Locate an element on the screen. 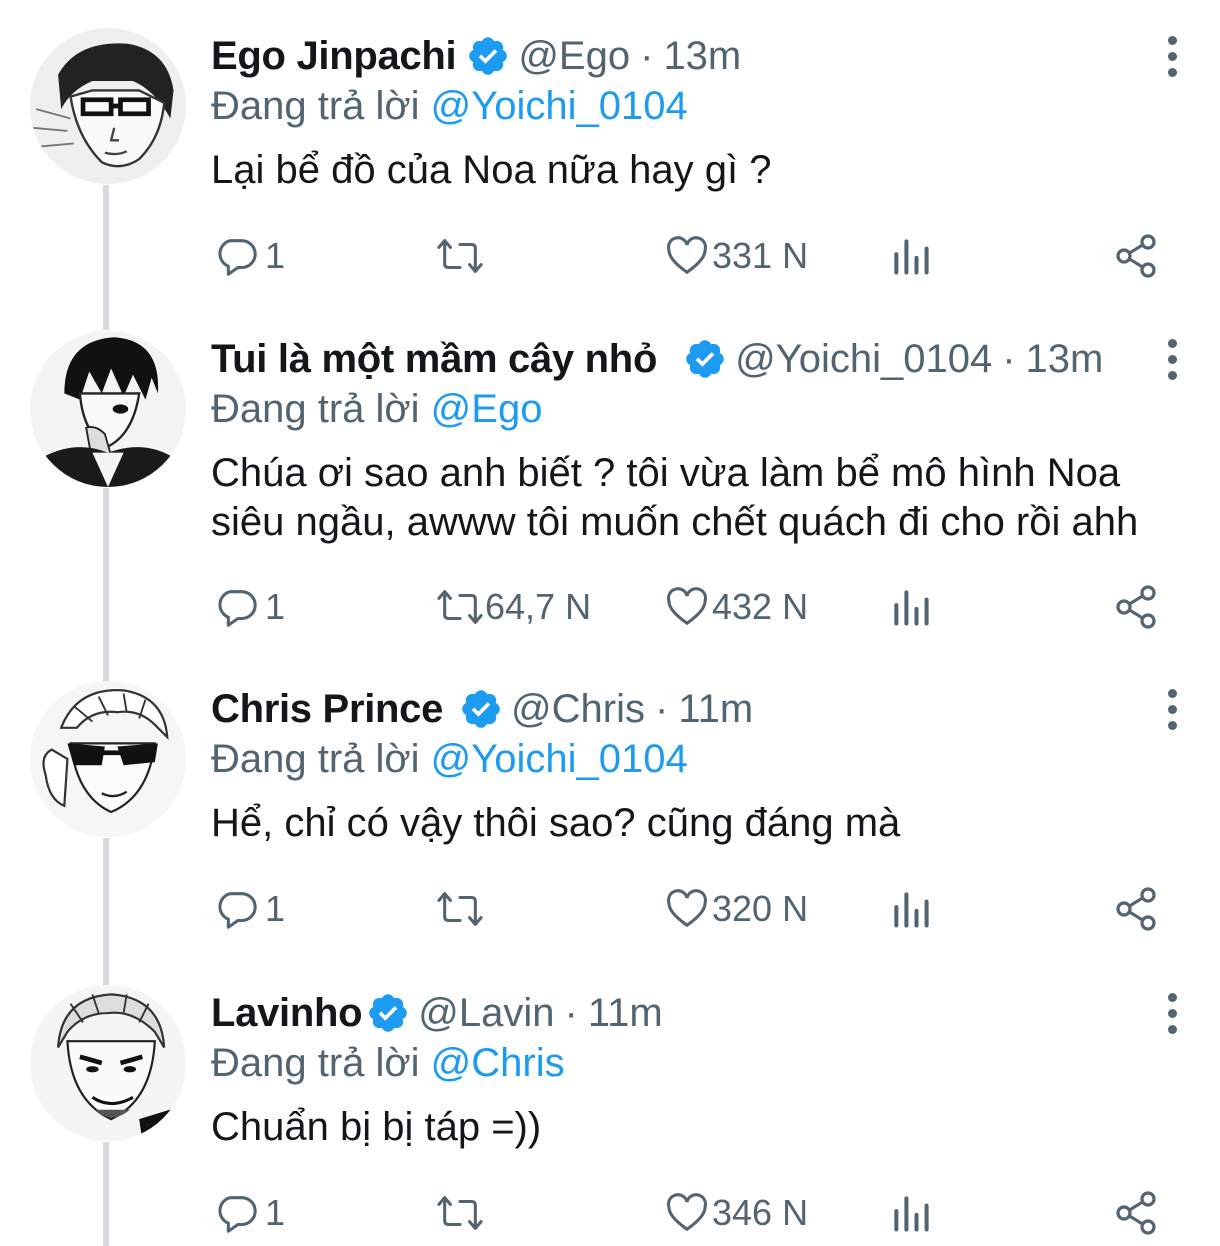 The height and width of the screenshot is (1246, 1220). like-button: 331 N is located at coordinates (736, 256).